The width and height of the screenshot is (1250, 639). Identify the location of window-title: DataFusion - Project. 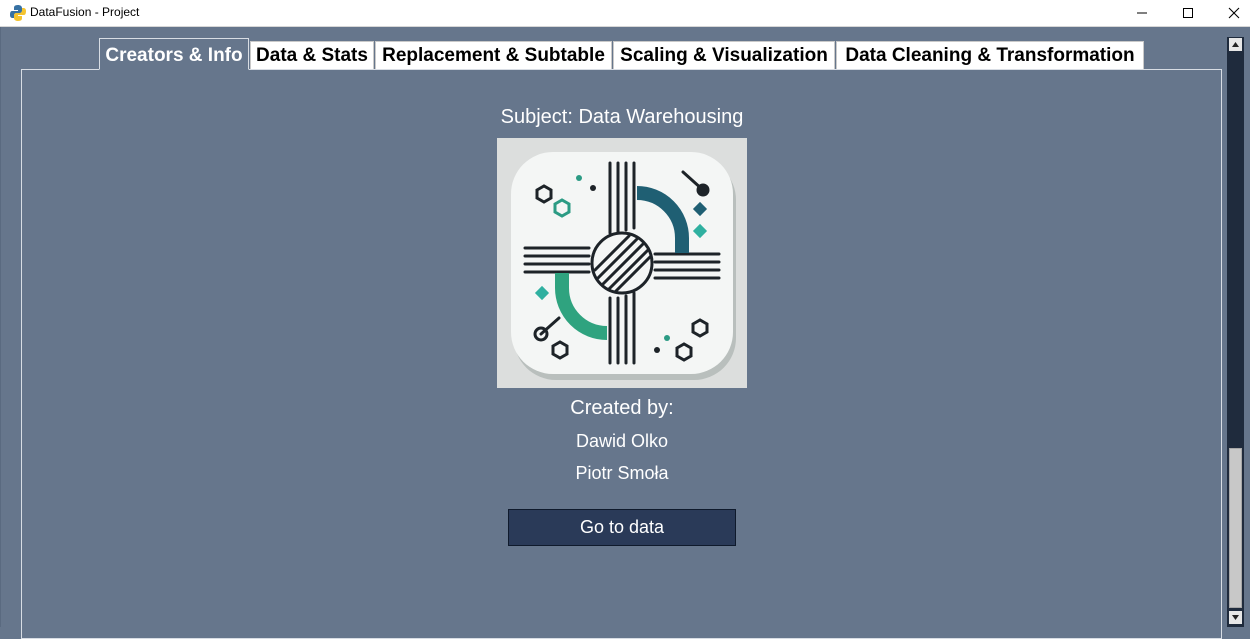
(85, 12).